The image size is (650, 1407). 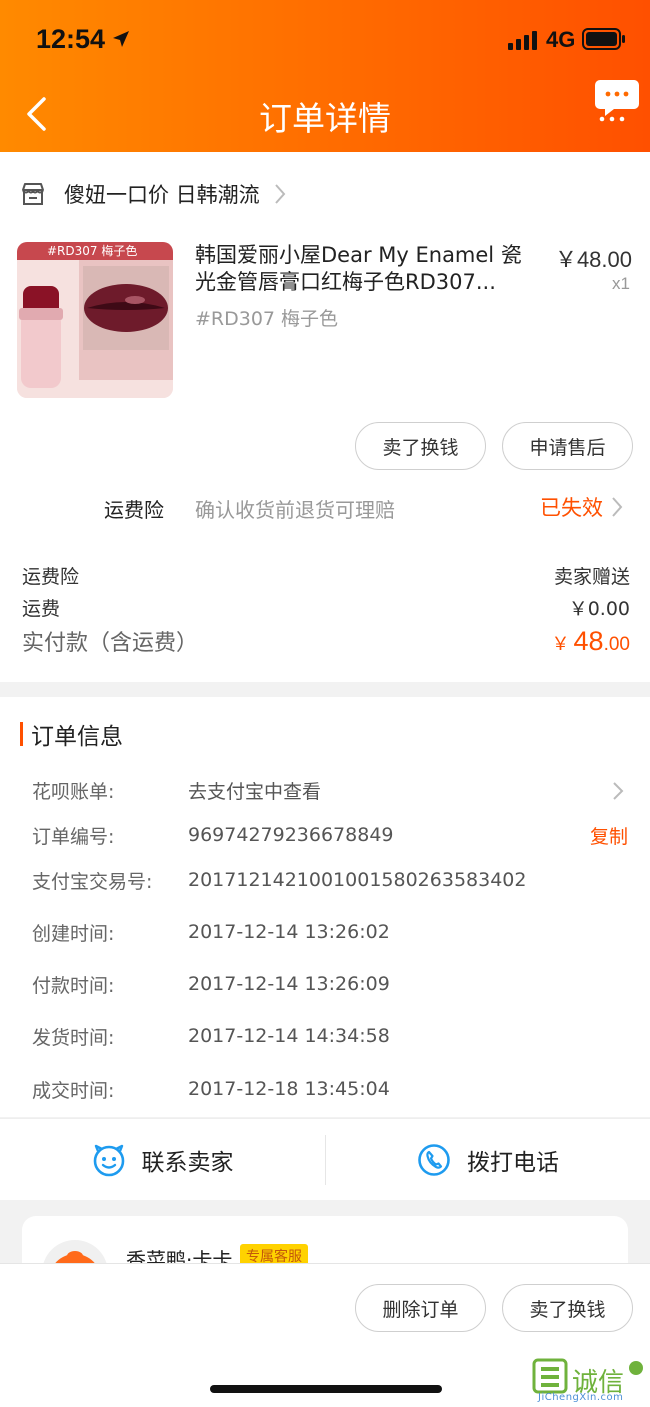 I want to click on fee-row-shipping: 运费 ￥0.00, so click(x=326, y=607).